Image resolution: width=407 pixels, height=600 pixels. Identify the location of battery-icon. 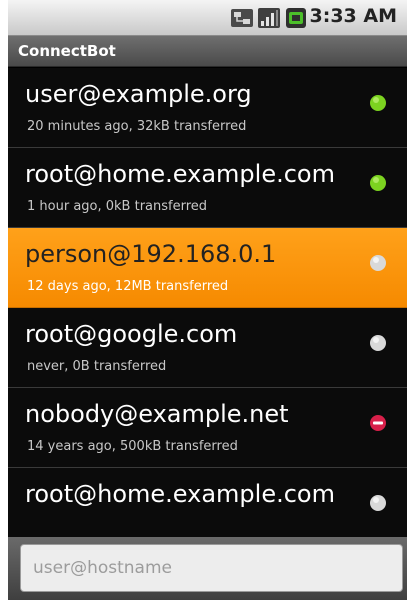
(296, 18).